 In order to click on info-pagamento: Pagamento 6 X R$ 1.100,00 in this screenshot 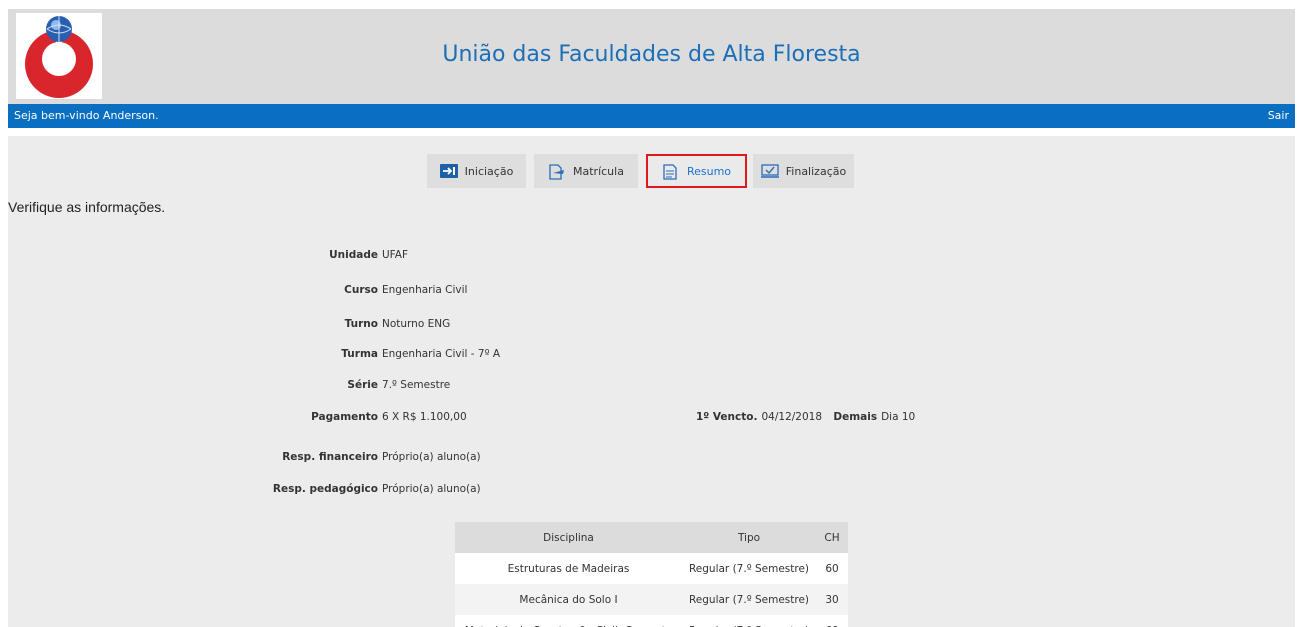, I will do `click(337, 417)`.